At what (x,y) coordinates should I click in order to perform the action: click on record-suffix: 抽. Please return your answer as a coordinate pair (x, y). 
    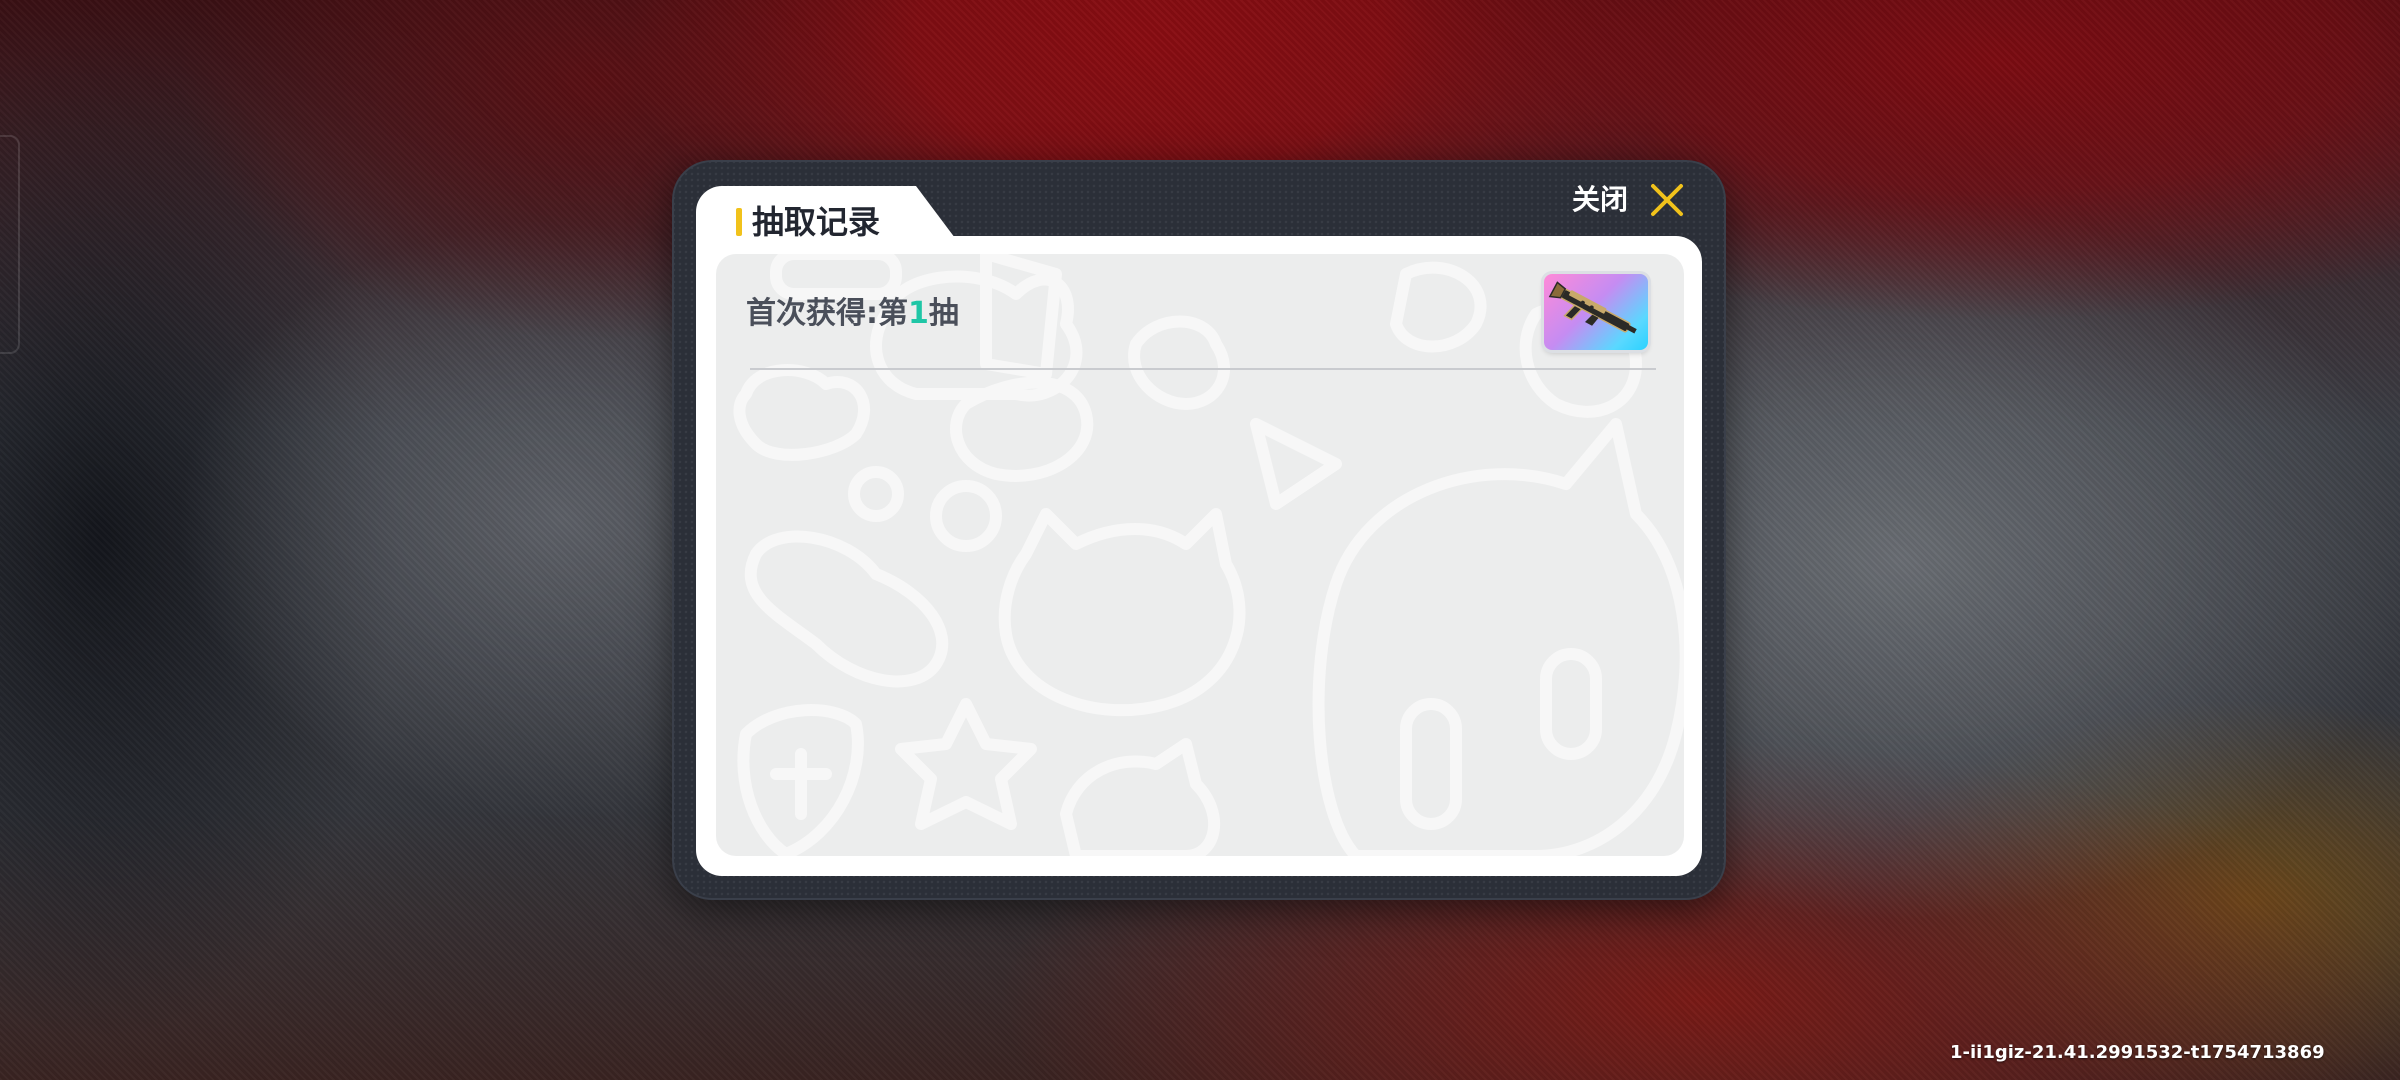
    Looking at the image, I should click on (943, 313).